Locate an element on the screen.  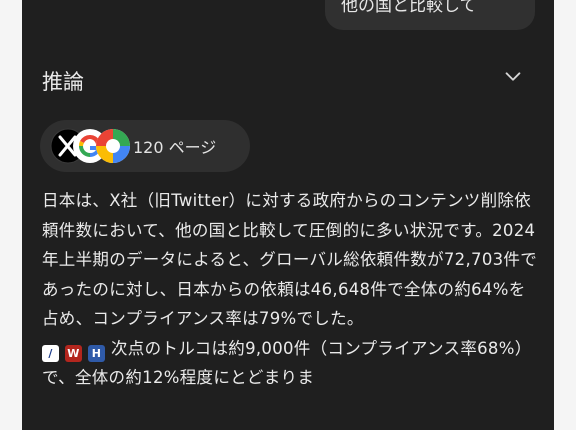
chevron-down-icon is located at coordinates (513, 77).